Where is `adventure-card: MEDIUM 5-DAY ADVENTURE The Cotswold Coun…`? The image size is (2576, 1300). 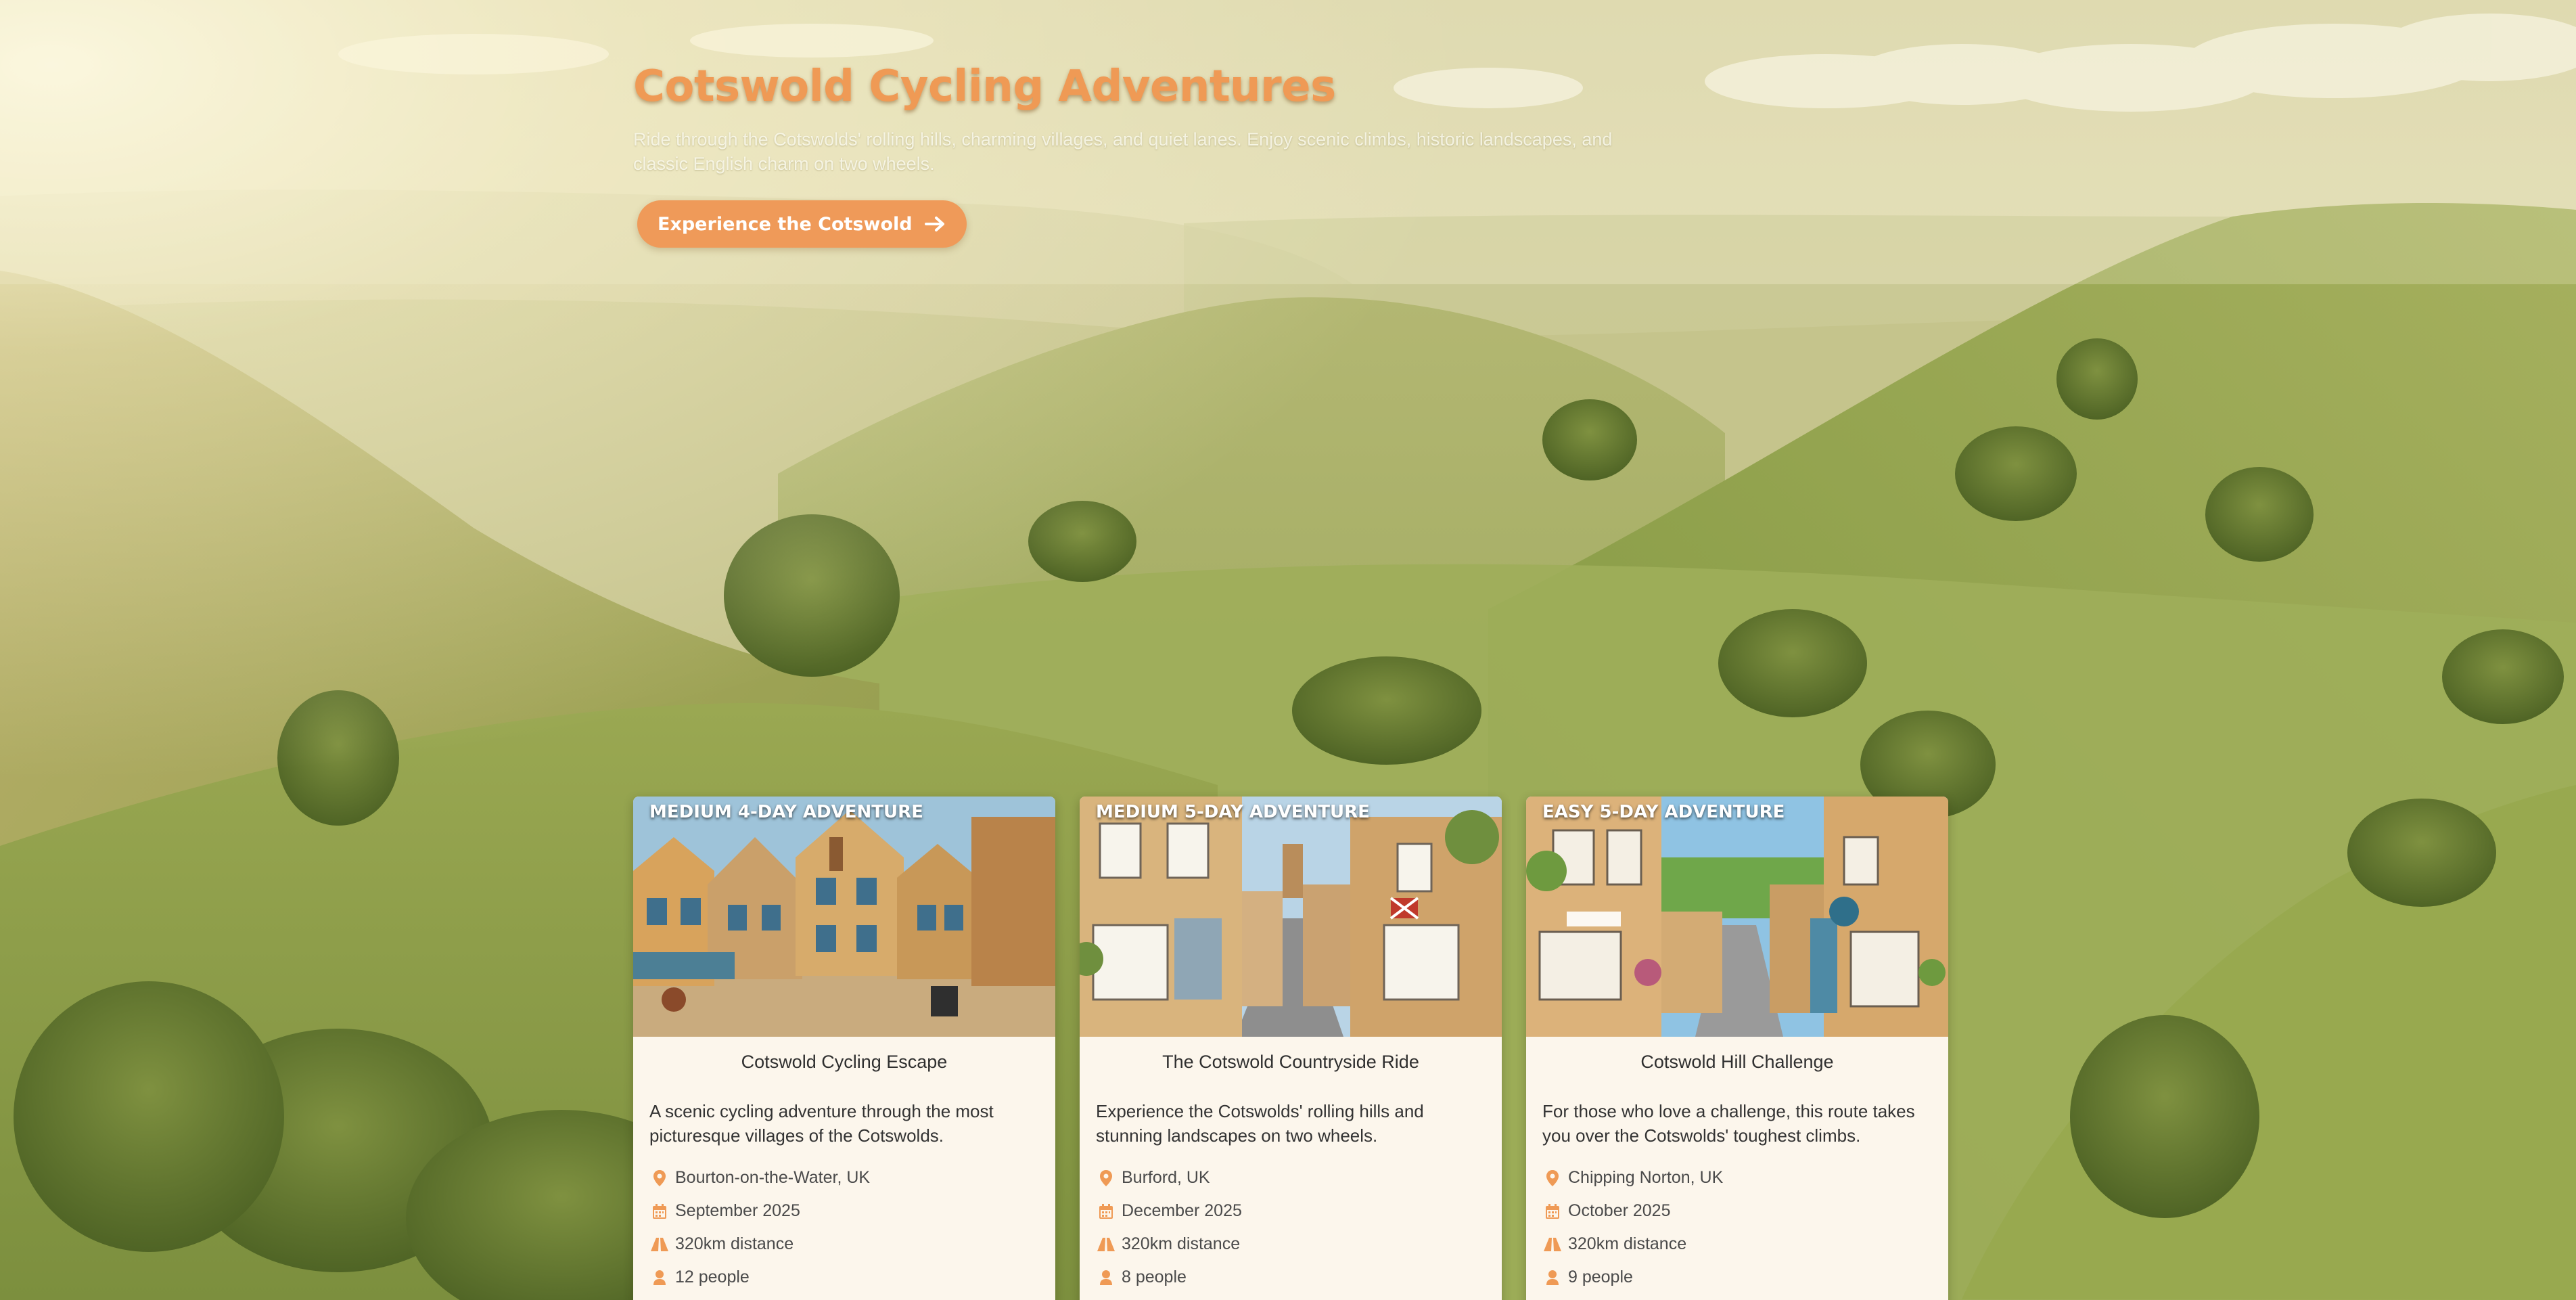
adventure-card: MEDIUM 5-DAY ADVENTURE The Cotswold Coun… is located at coordinates (1291, 1048).